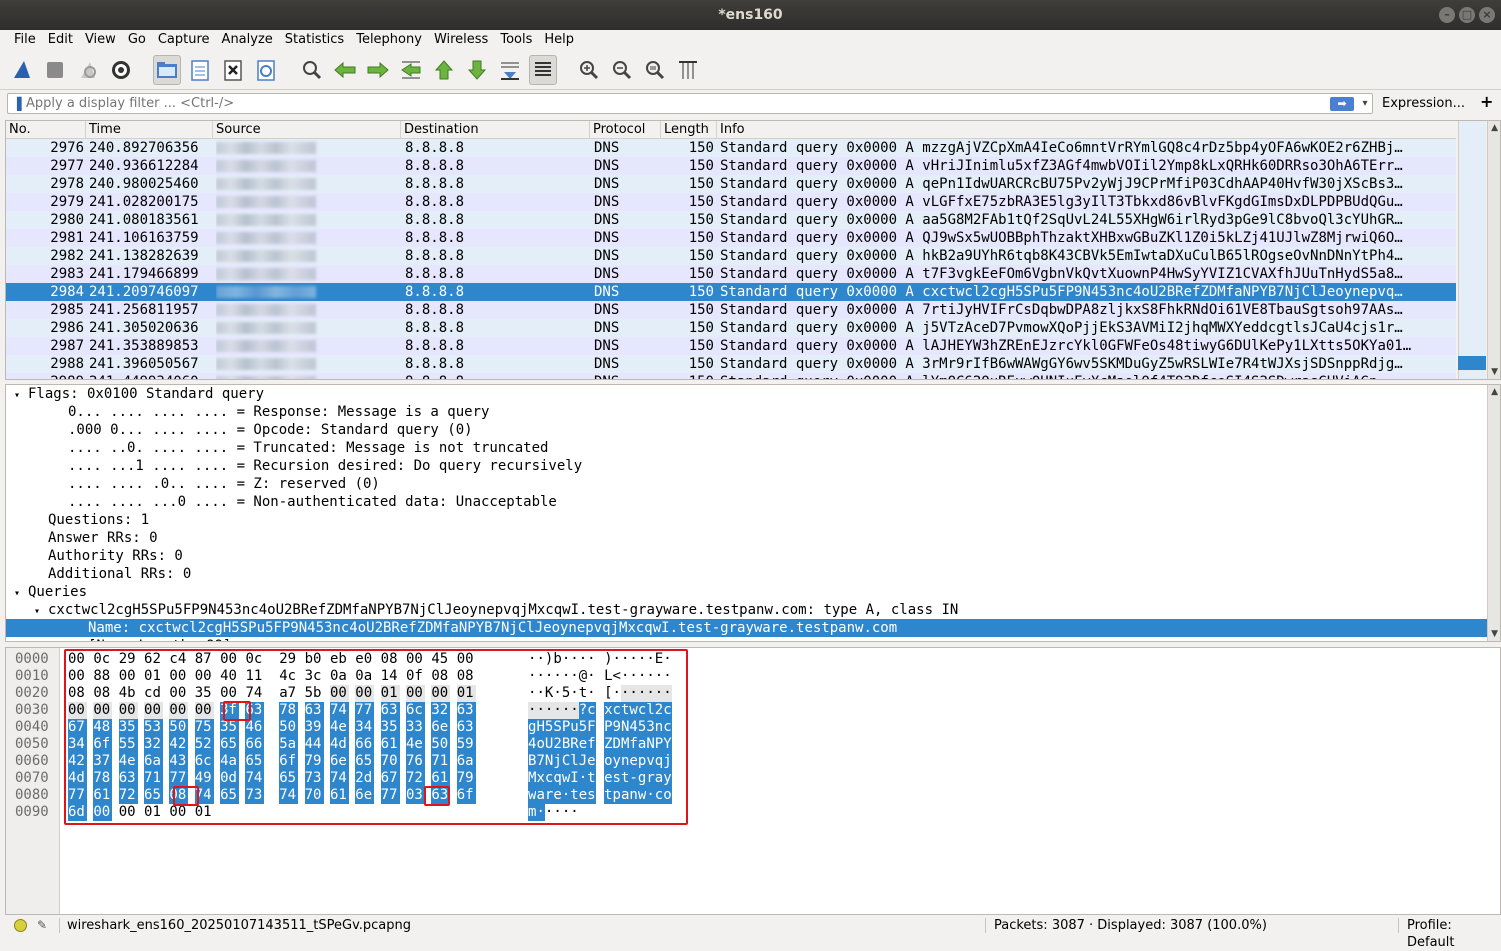  I want to click on hex-byte: 6a, so click(466, 761).